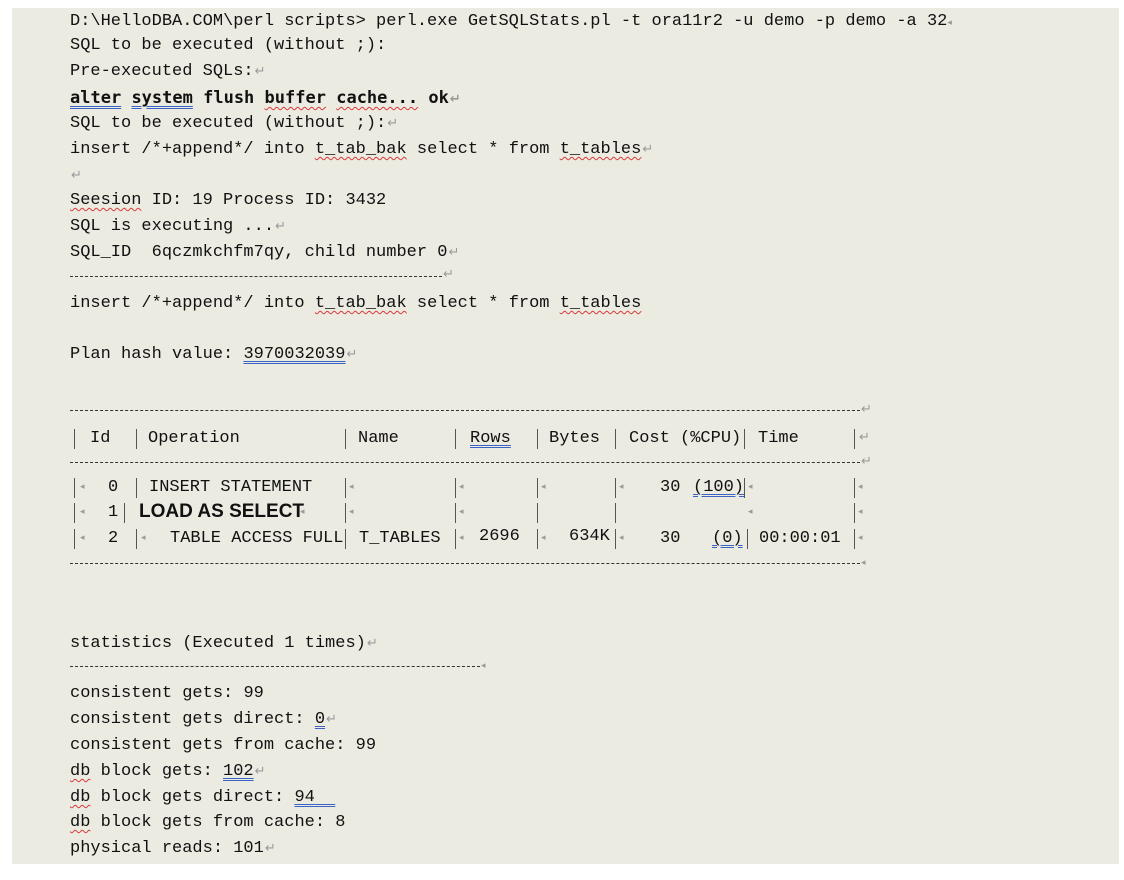 The image size is (1124, 880). I want to click on header-operation: Operation, so click(194, 438).